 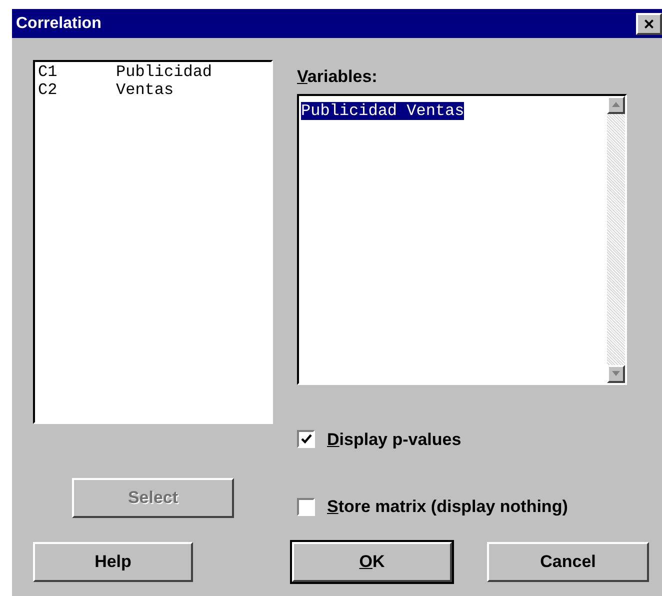 I want to click on dialog-button: Help, so click(x=113, y=562).